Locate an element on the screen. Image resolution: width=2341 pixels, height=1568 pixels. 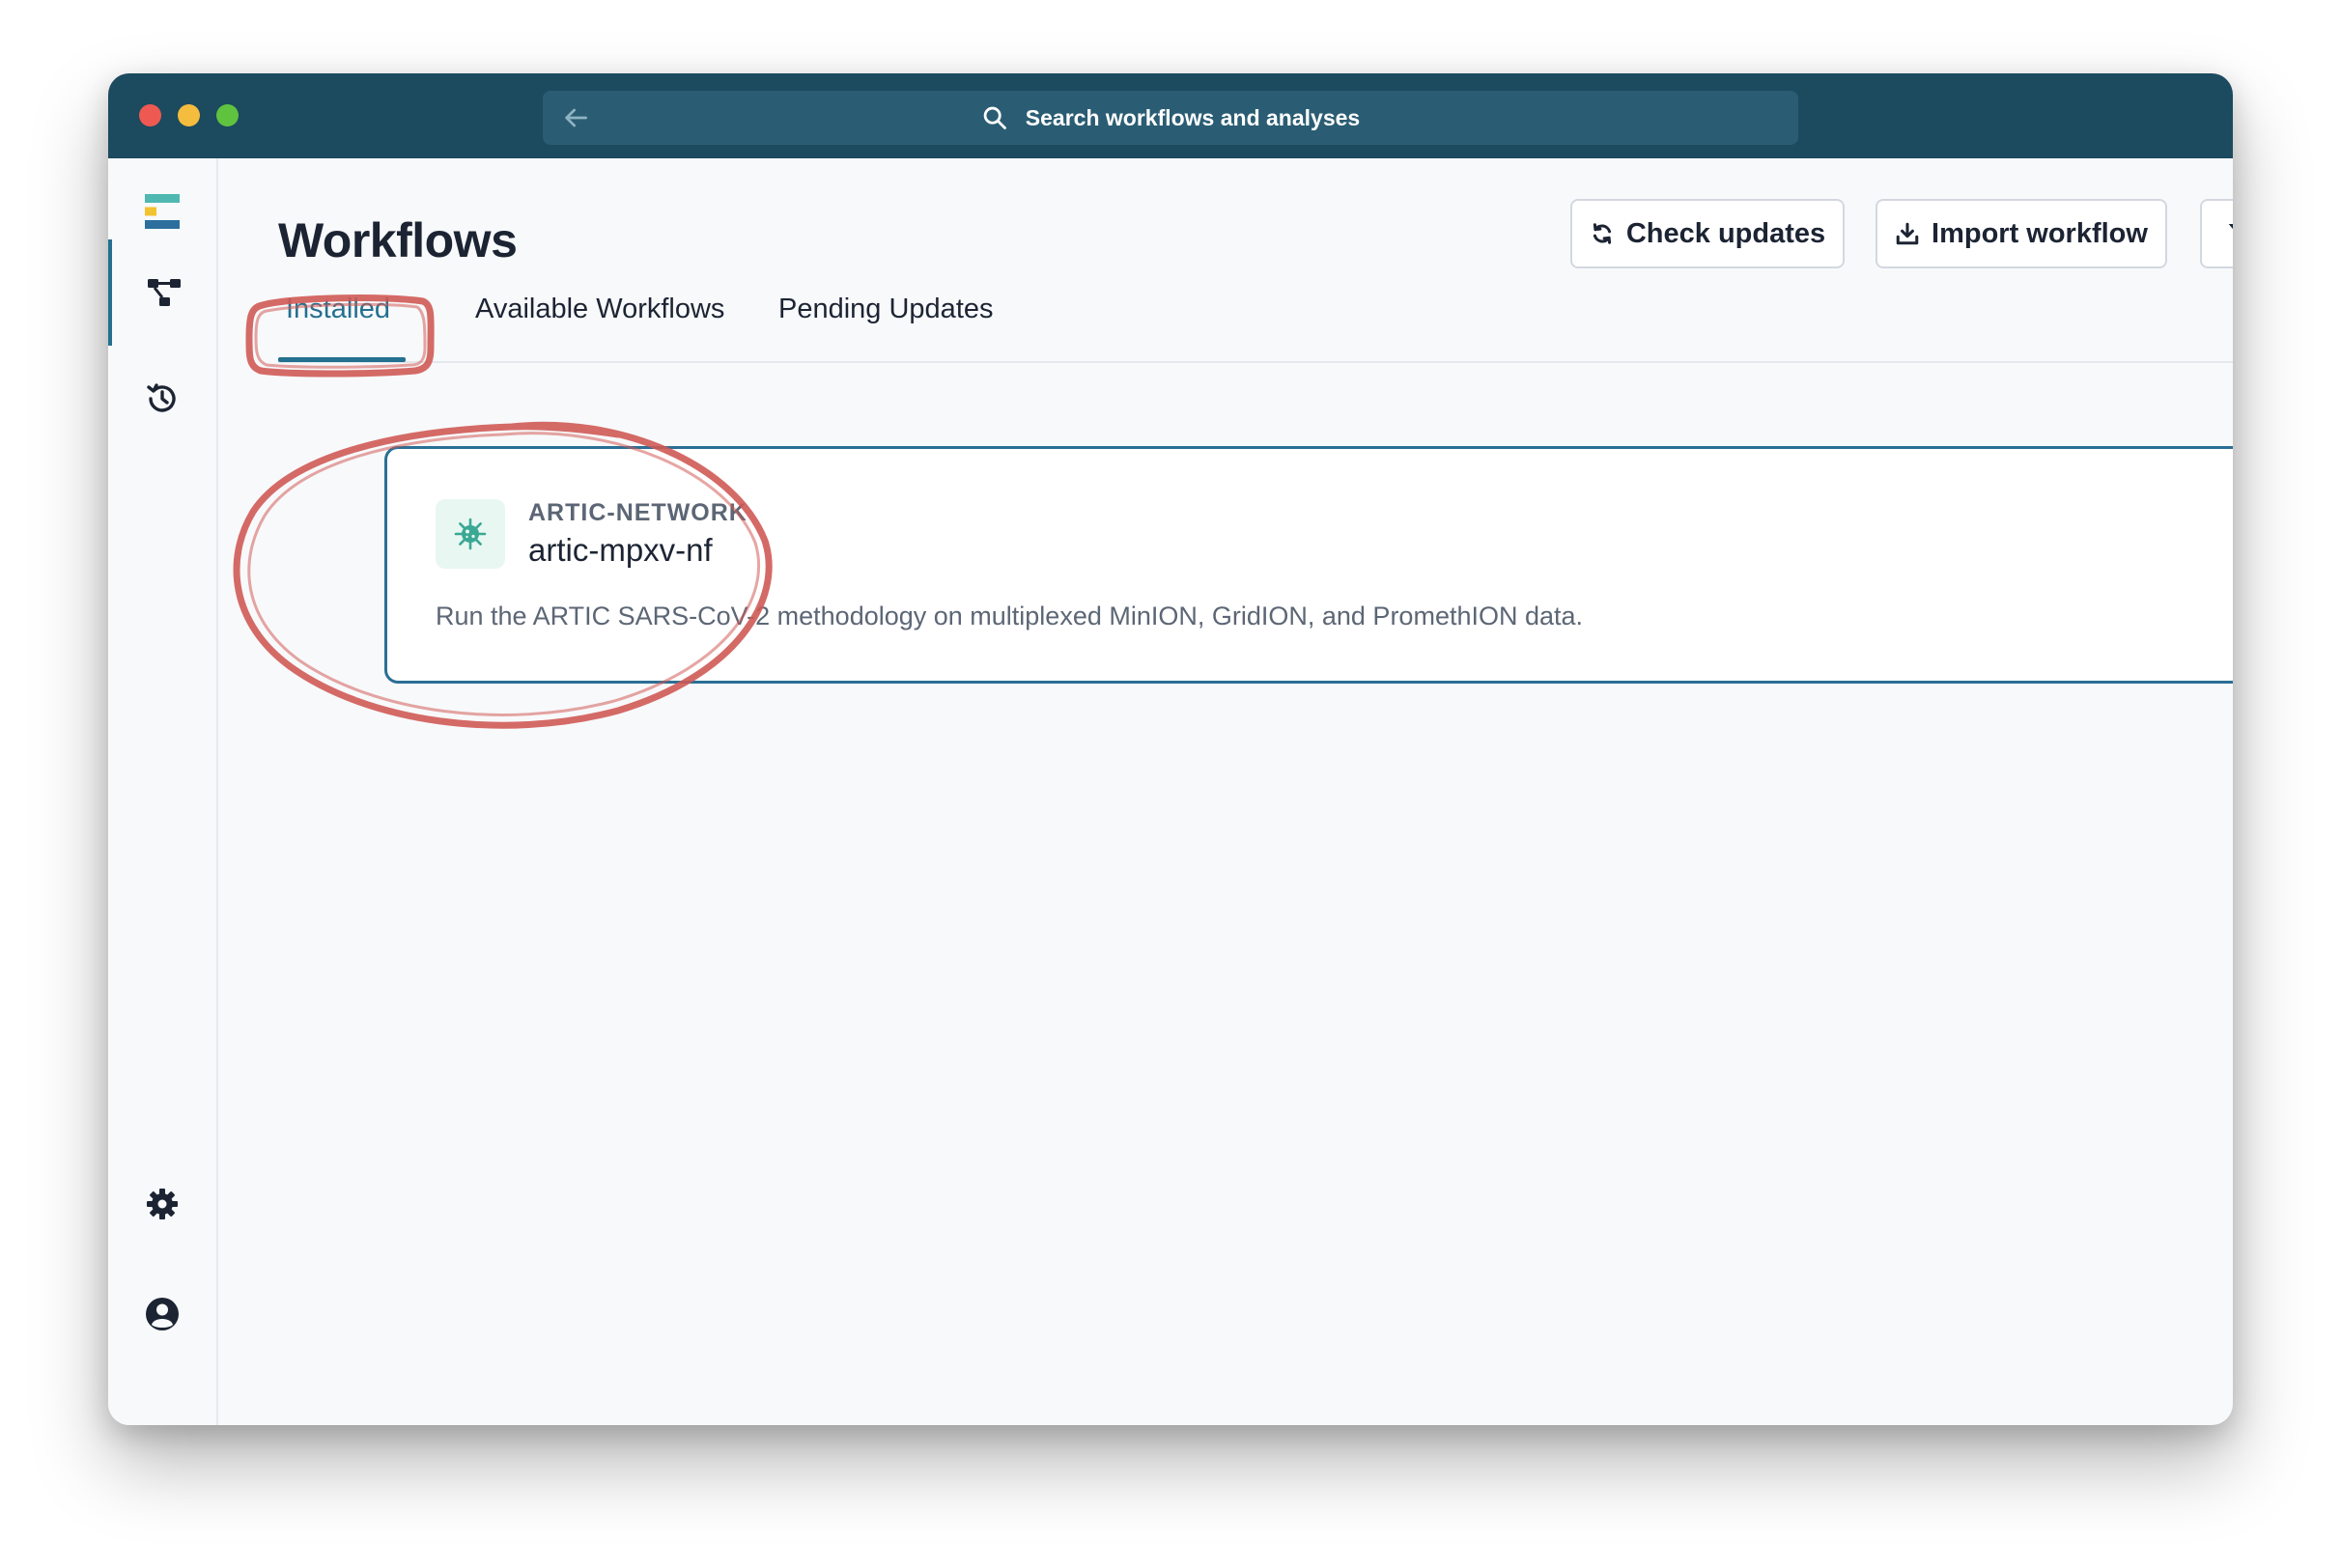
history-icon is located at coordinates (162, 398).